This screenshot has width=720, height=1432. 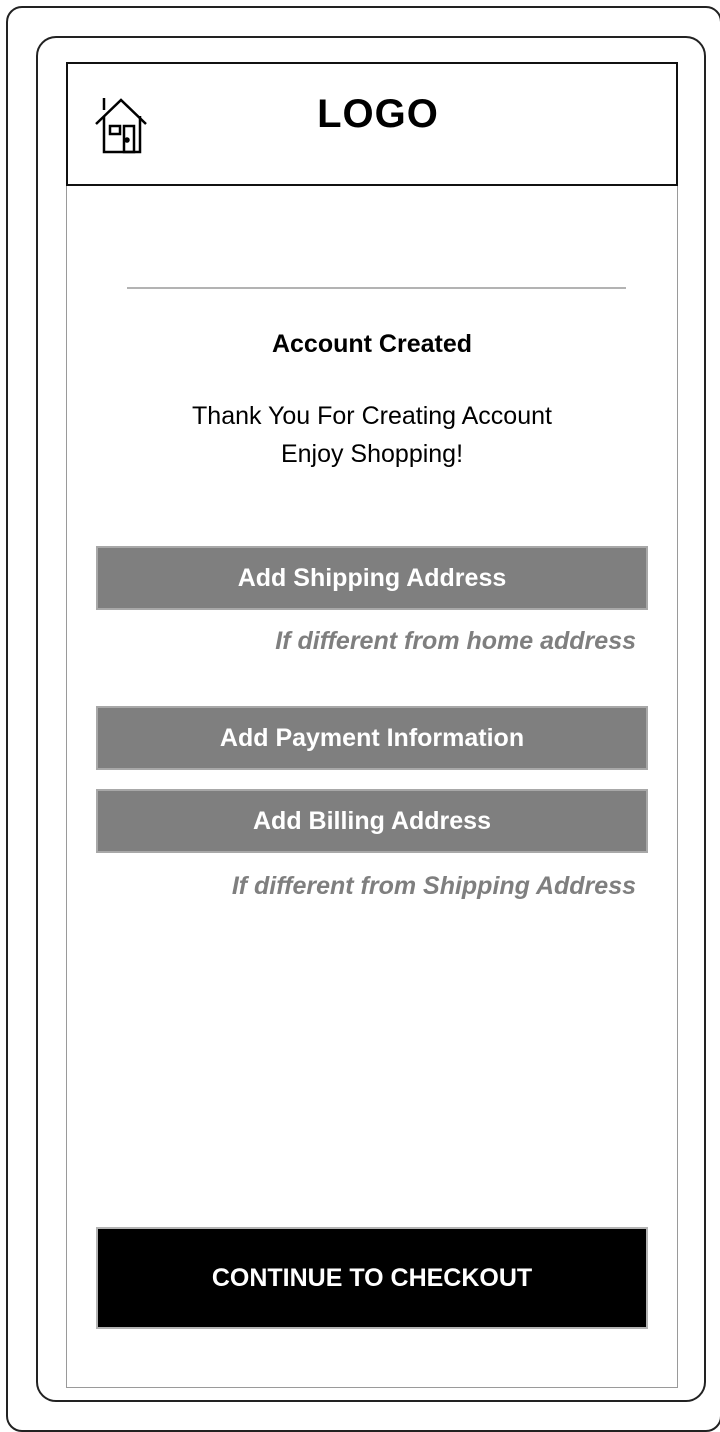 I want to click on home-icon, so click(x=121, y=124).